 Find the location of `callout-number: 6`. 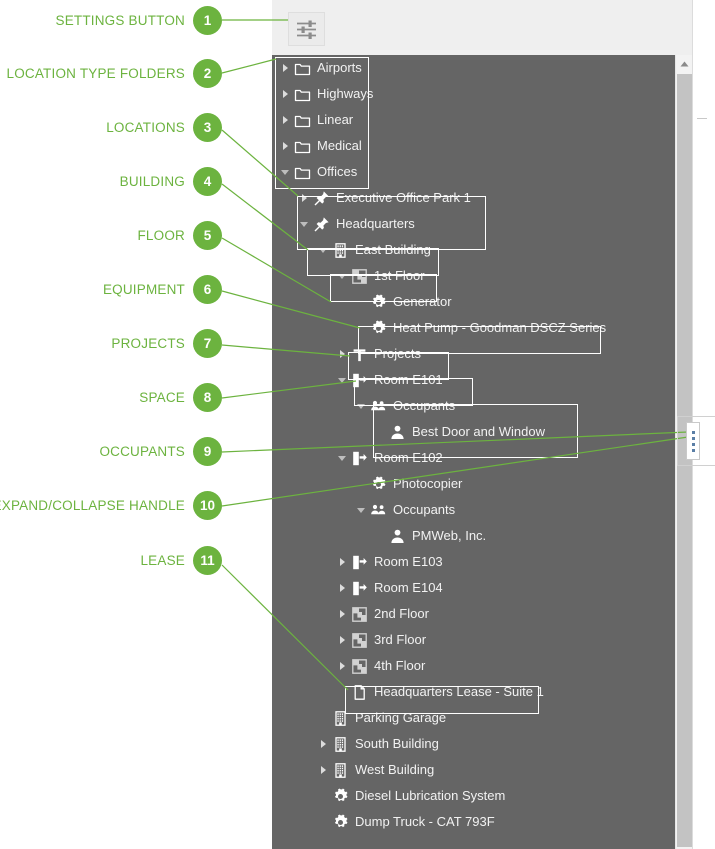

callout-number: 6 is located at coordinates (207, 289).